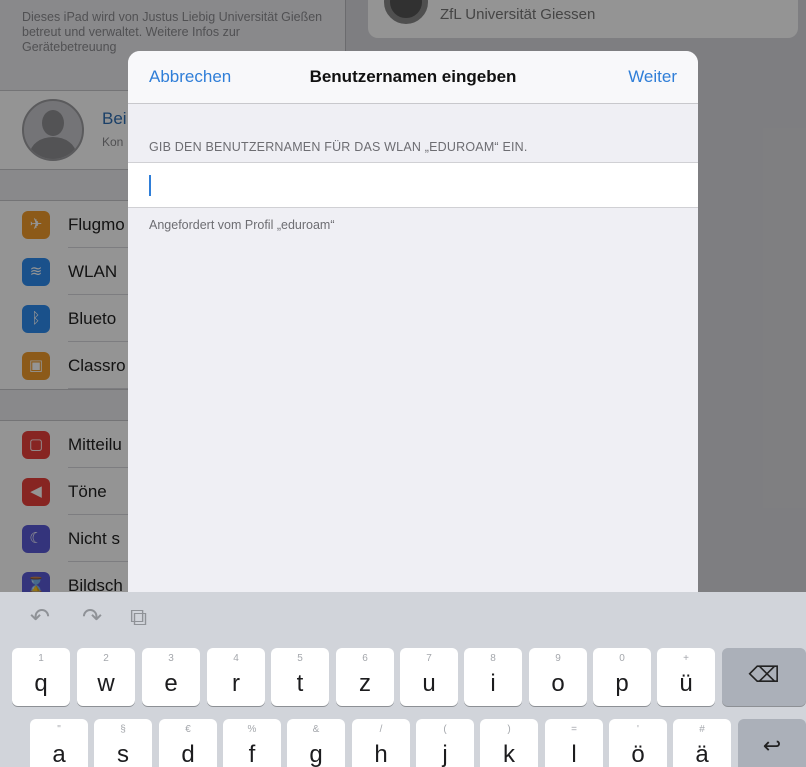  I want to click on return-key: ↩, so click(772, 743).